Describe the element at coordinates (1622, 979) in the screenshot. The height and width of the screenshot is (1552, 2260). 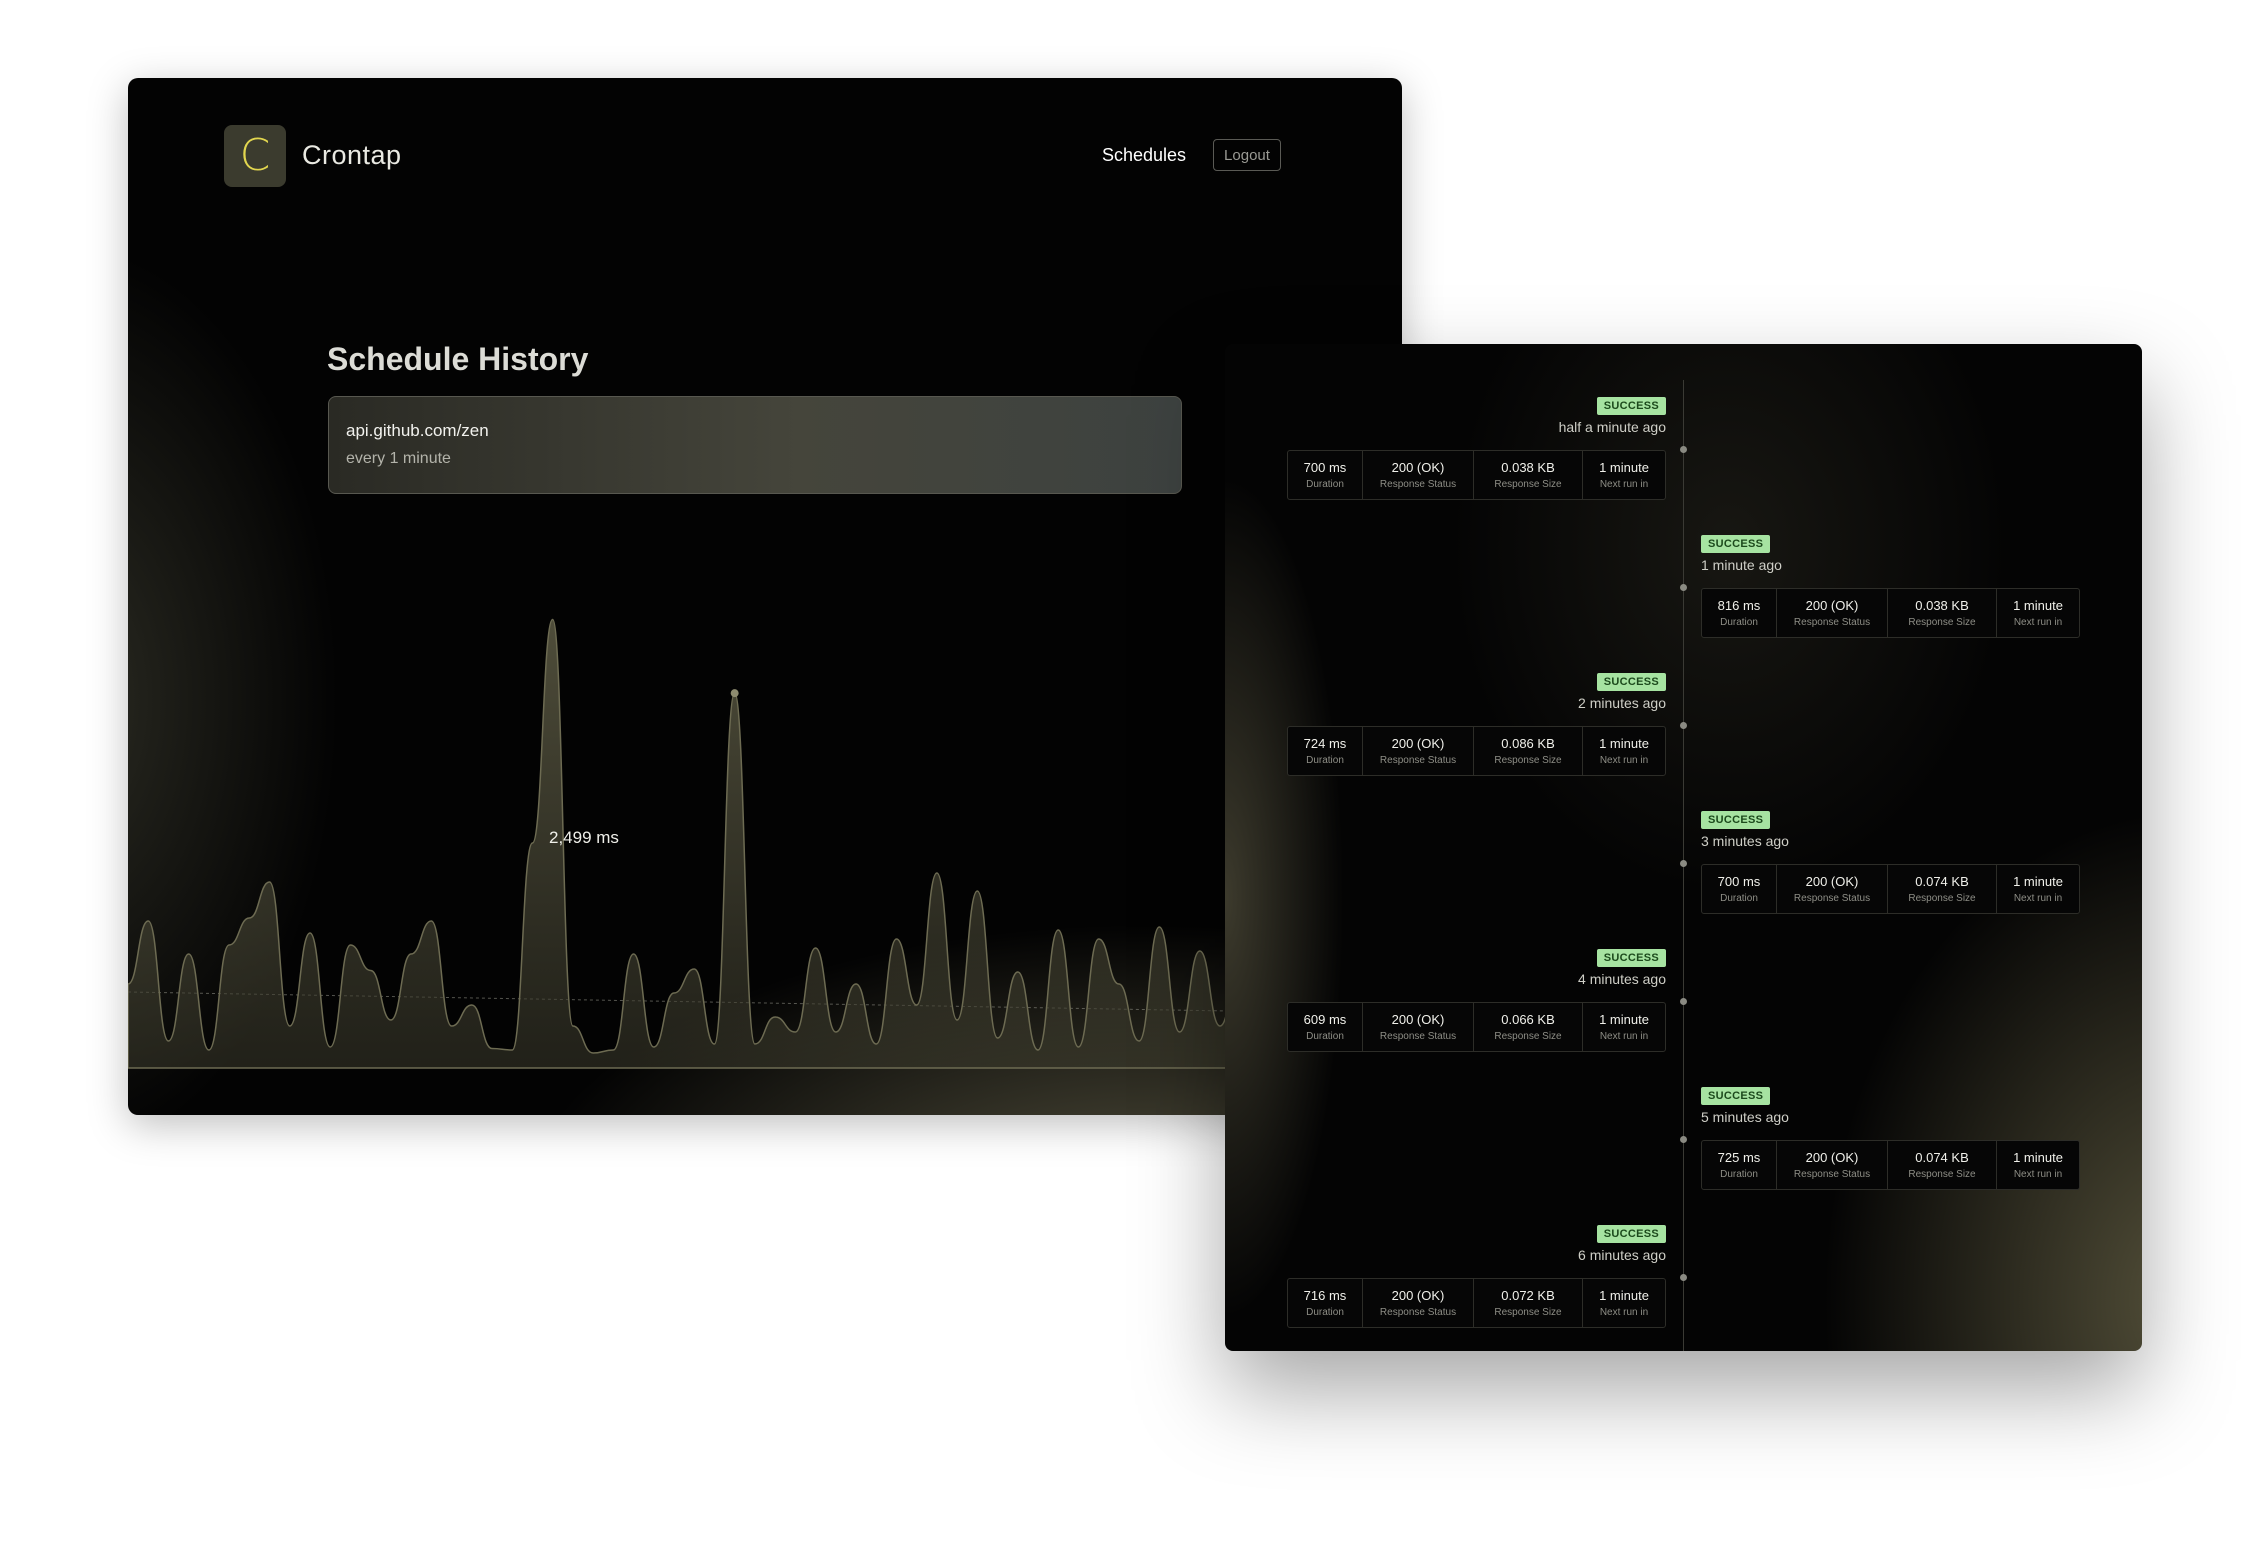
I see `run-time-ago: 4 minutes ago` at that location.